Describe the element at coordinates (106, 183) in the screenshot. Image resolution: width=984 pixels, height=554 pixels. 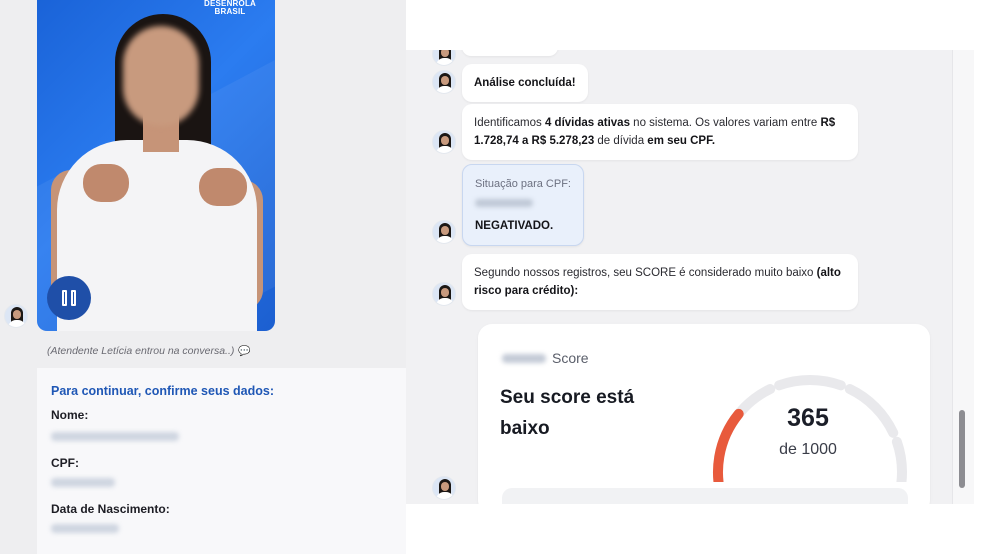
I see `presenter-hand-left` at that location.